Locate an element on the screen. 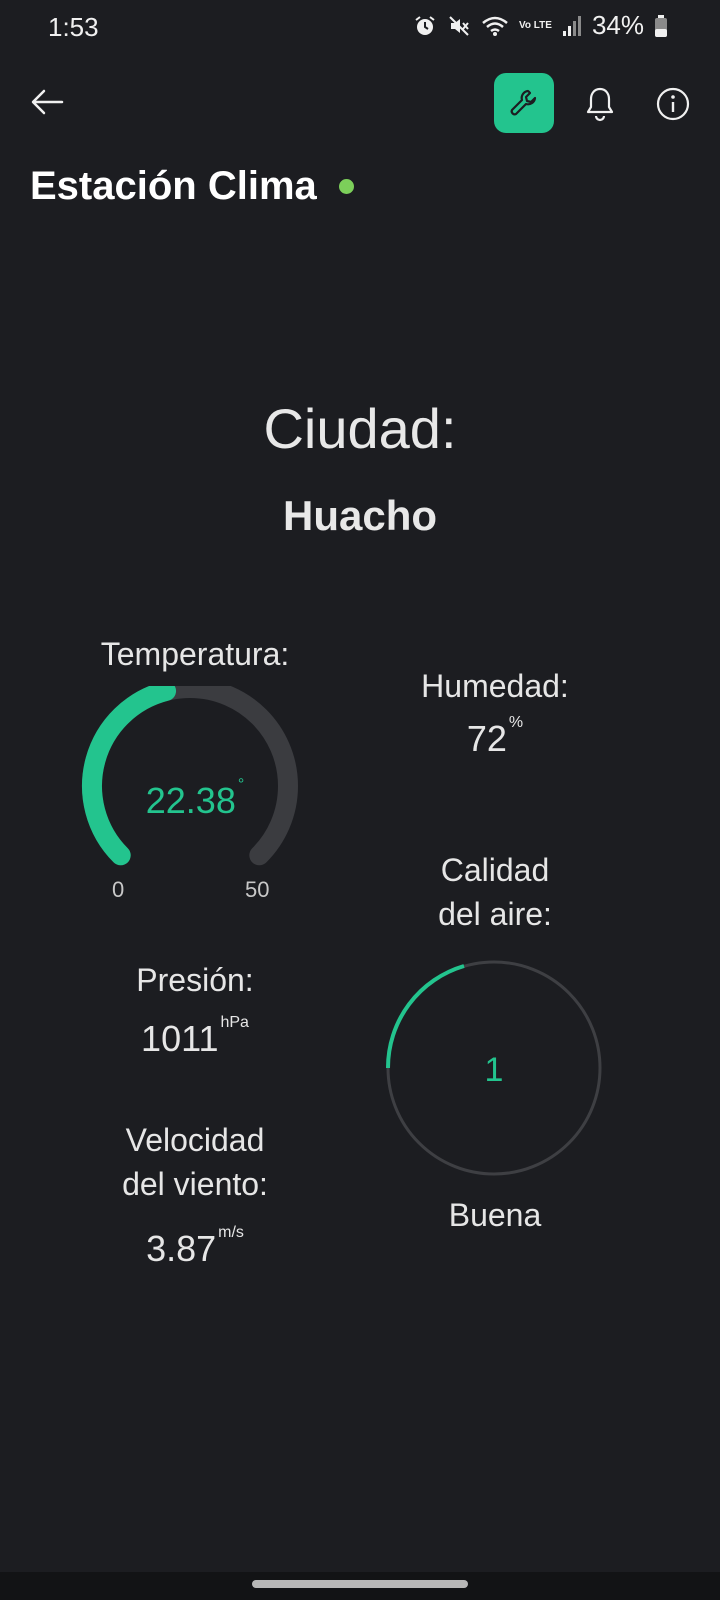  mute-icon is located at coordinates (459, 25).